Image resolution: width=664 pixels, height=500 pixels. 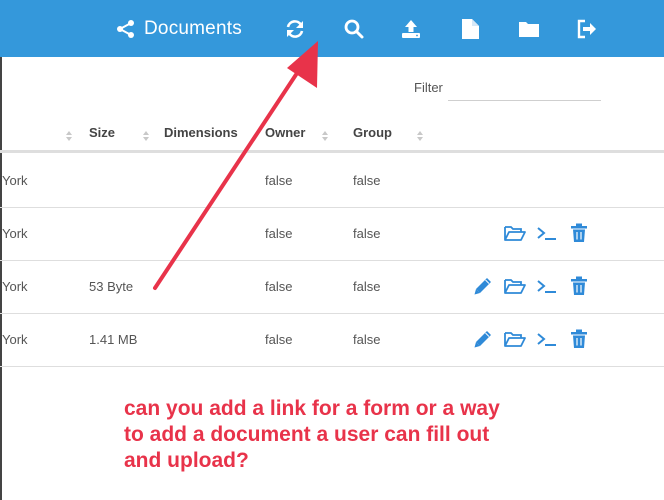 I want to click on logout-button, so click(x=587, y=28).